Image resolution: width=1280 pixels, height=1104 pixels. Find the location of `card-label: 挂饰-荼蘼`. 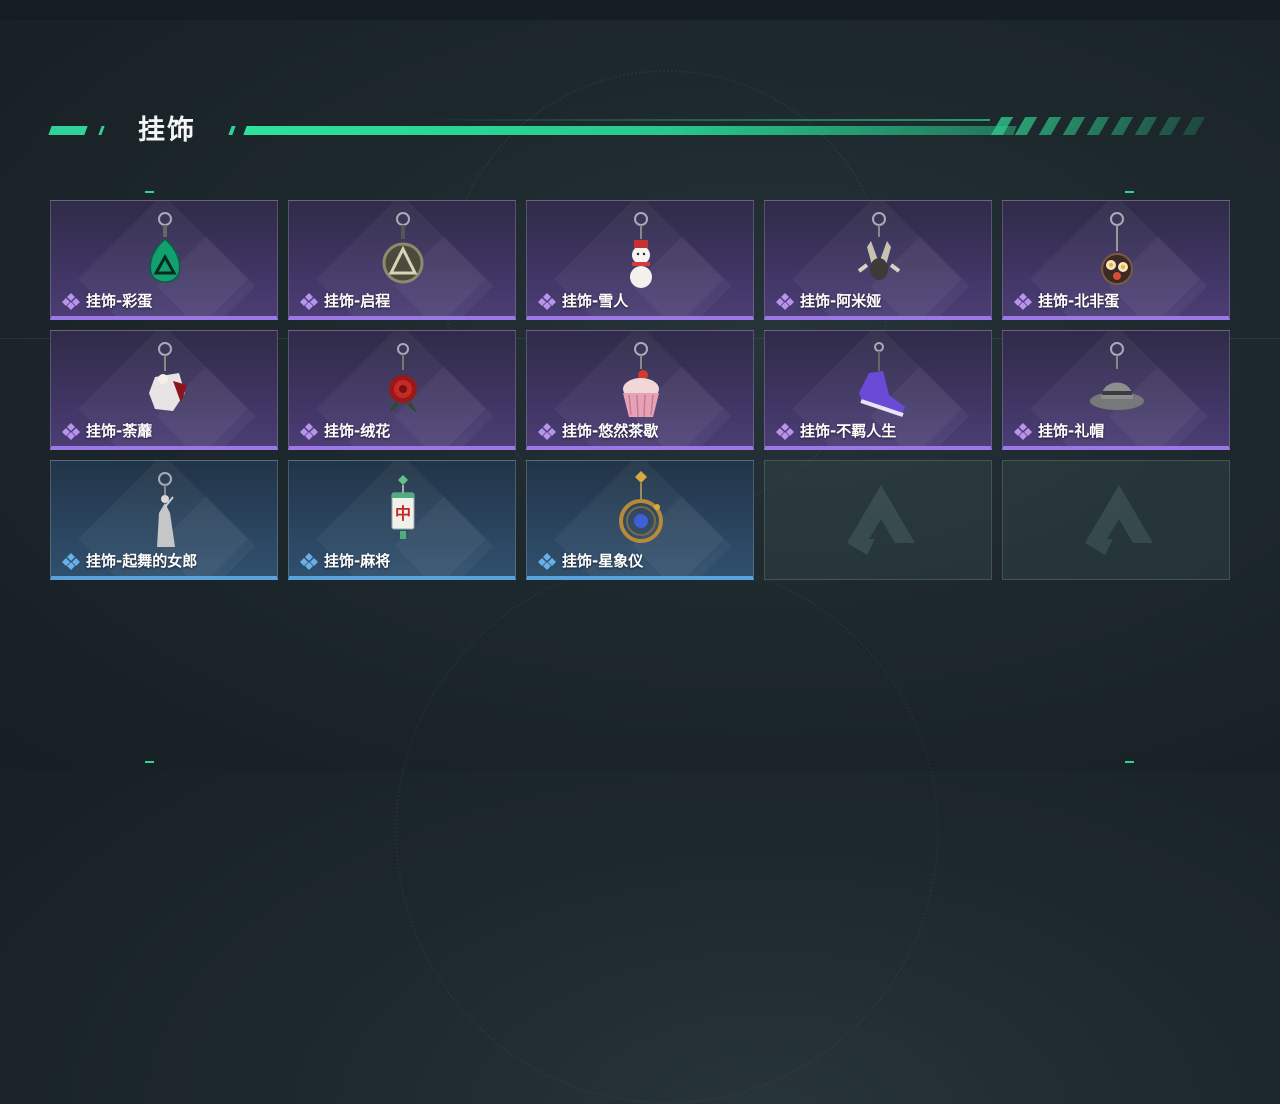

card-label: 挂饰-荼蘼 is located at coordinates (106, 430).